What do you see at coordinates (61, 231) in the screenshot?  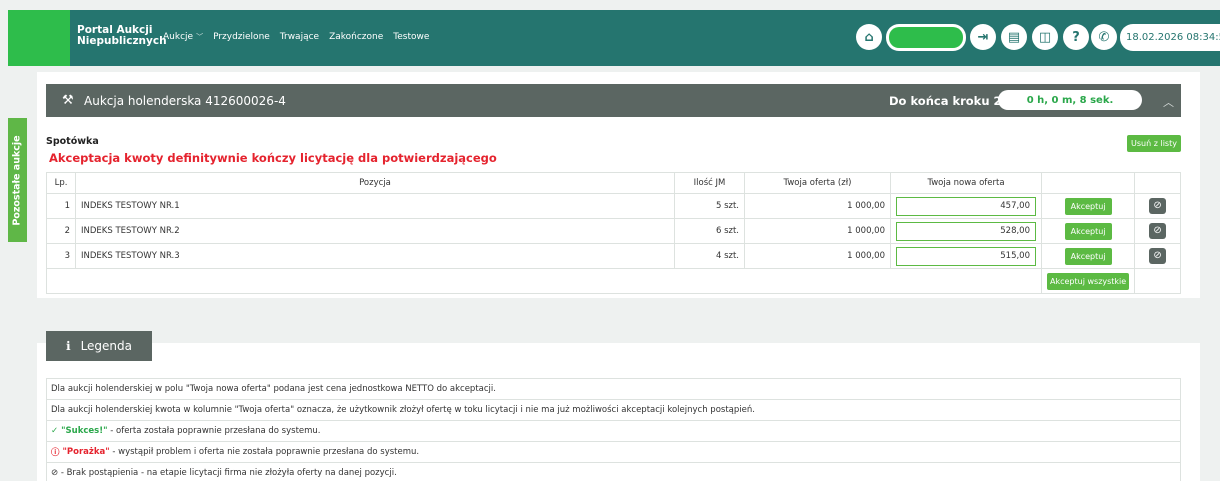 I see `row-lp: 2` at bounding box center [61, 231].